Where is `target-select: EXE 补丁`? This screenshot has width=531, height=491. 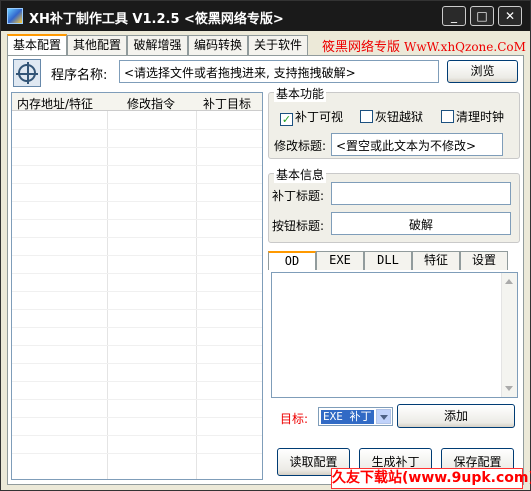 target-select: EXE 补丁 is located at coordinates (355, 416).